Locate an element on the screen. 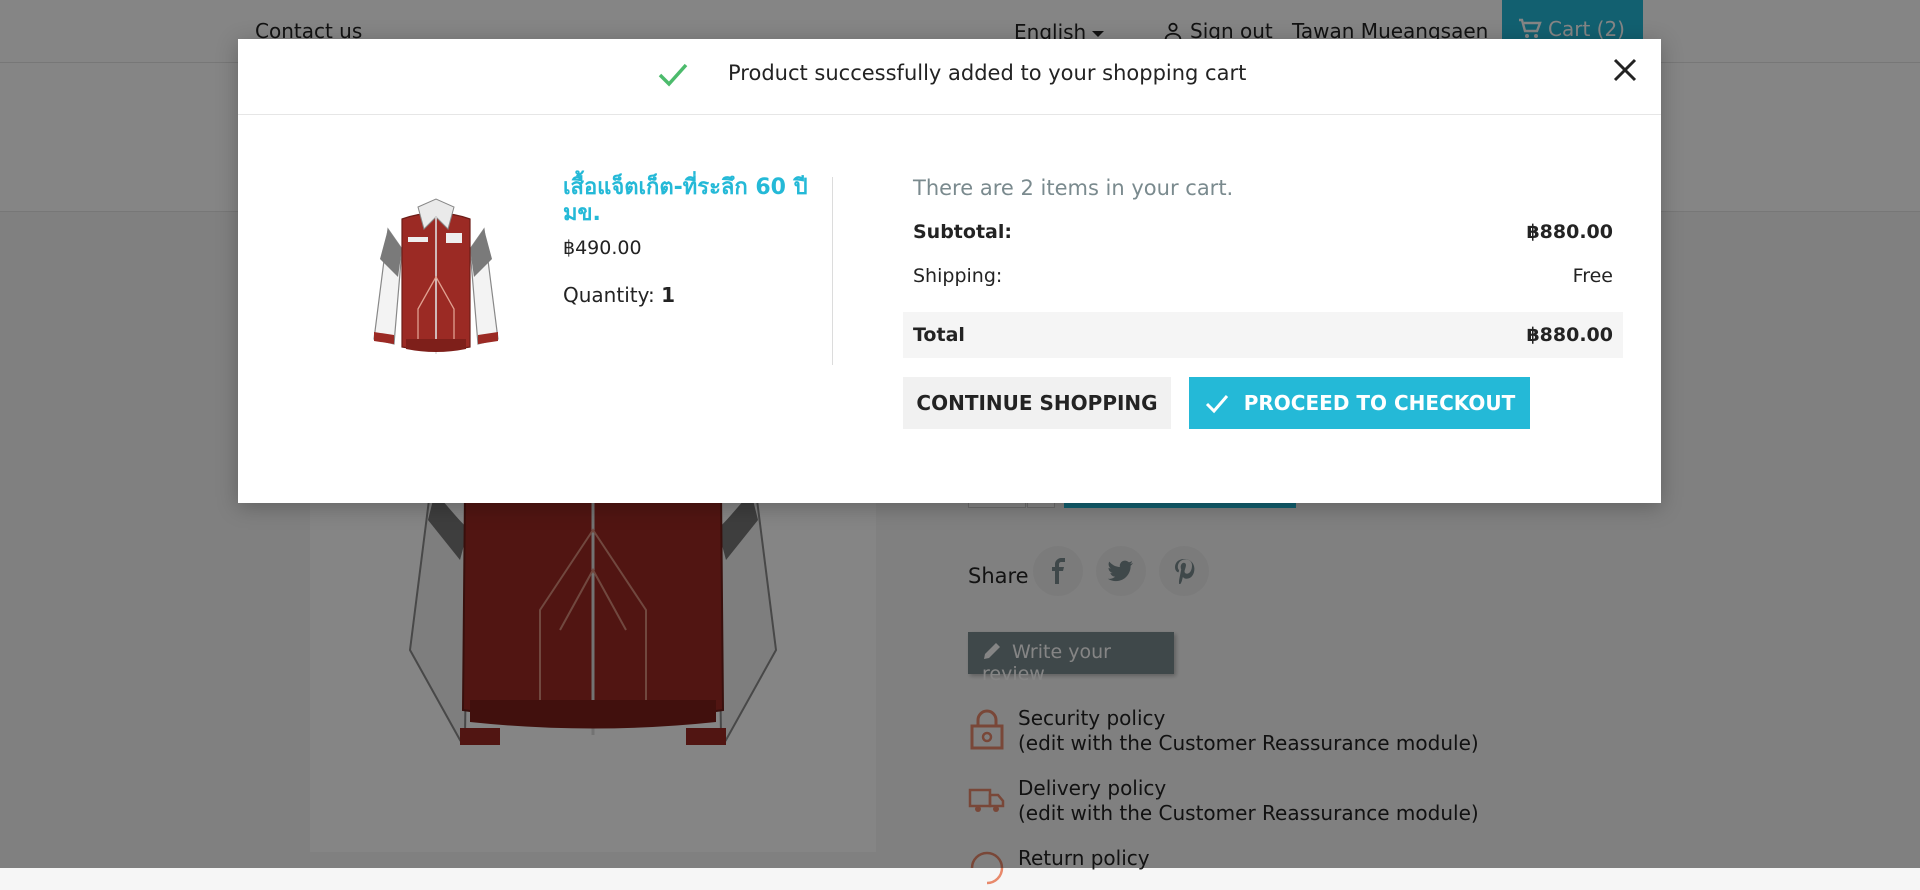 This screenshot has height=890, width=1920. product-quantity: Quantity: 1 is located at coordinates (619, 295).